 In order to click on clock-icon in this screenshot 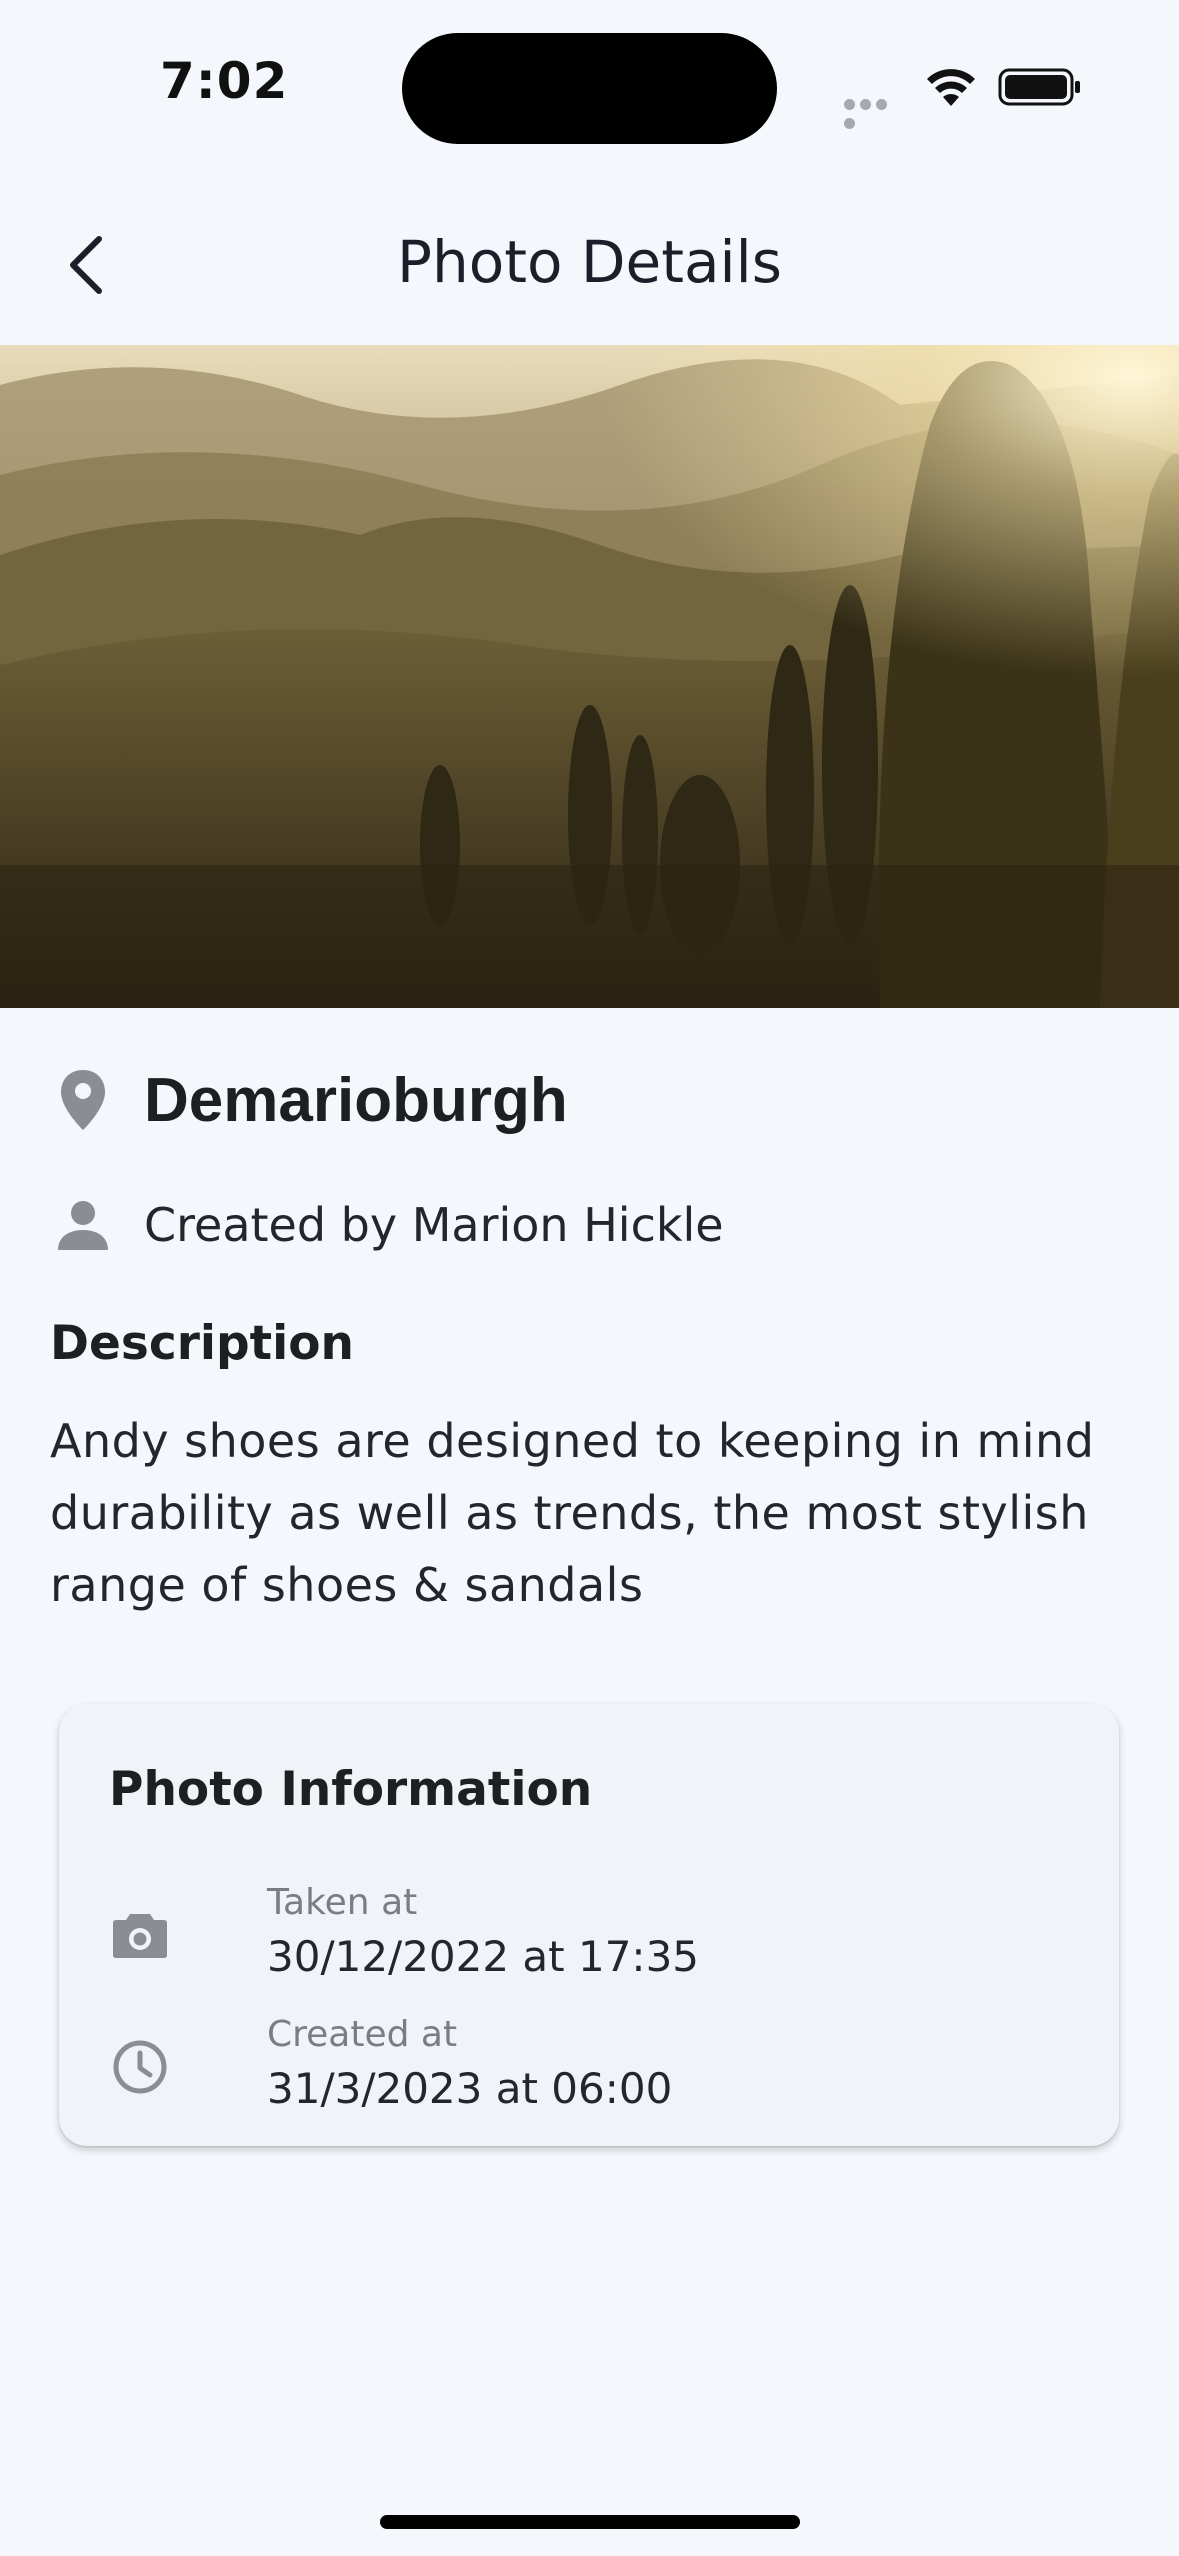, I will do `click(140, 2067)`.